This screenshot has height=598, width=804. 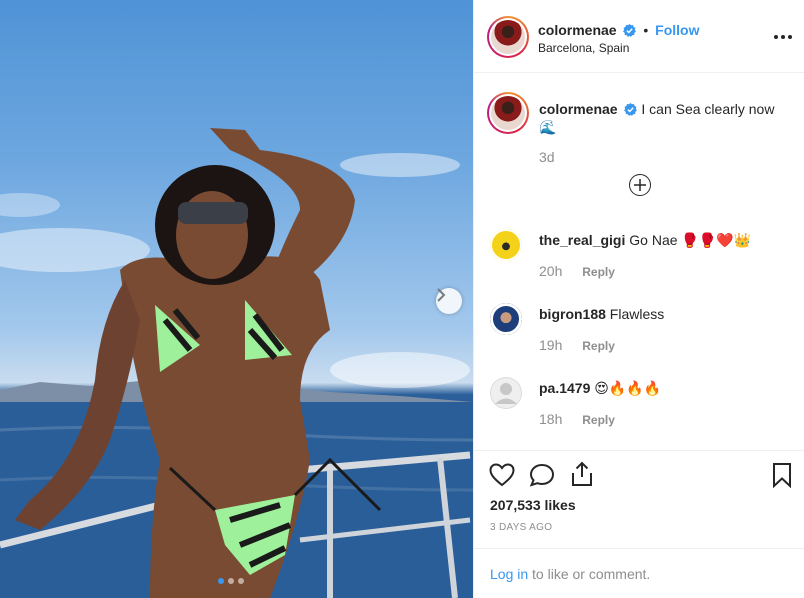 I want to click on comment-text: Go Nae, so click(x=653, y=240).